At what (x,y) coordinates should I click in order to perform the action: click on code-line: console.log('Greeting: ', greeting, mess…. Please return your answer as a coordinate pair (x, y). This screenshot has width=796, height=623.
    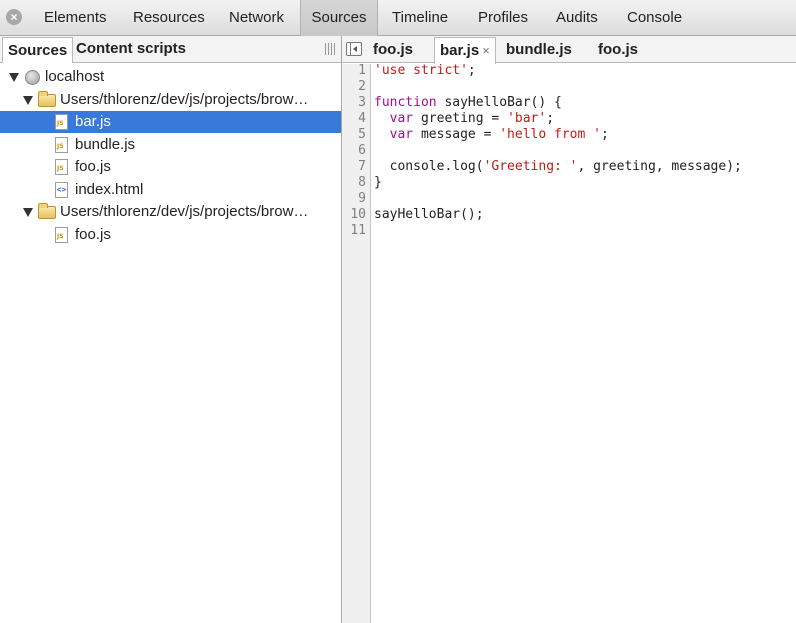
    Looking at the image, I should click on (558, 167).